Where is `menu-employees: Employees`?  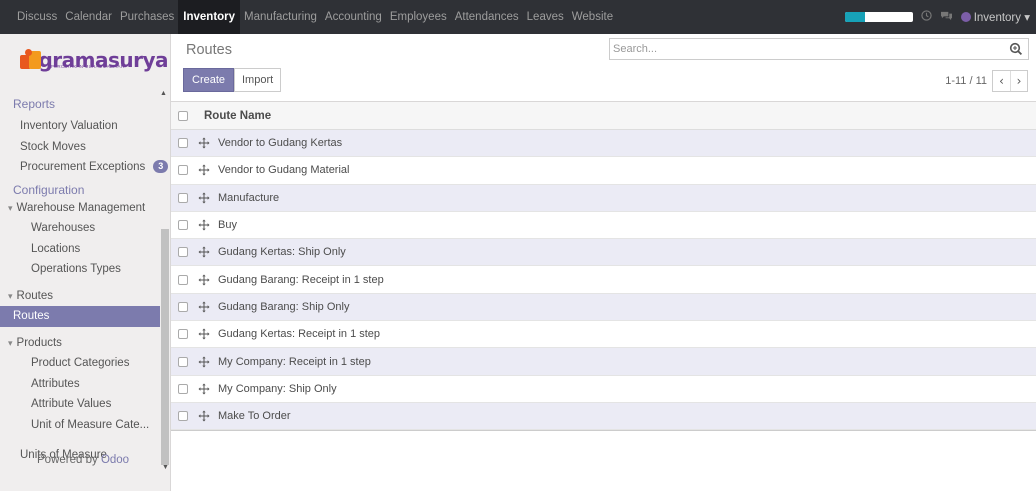
menu-employees: Employees is located at coordinates (418, 17).